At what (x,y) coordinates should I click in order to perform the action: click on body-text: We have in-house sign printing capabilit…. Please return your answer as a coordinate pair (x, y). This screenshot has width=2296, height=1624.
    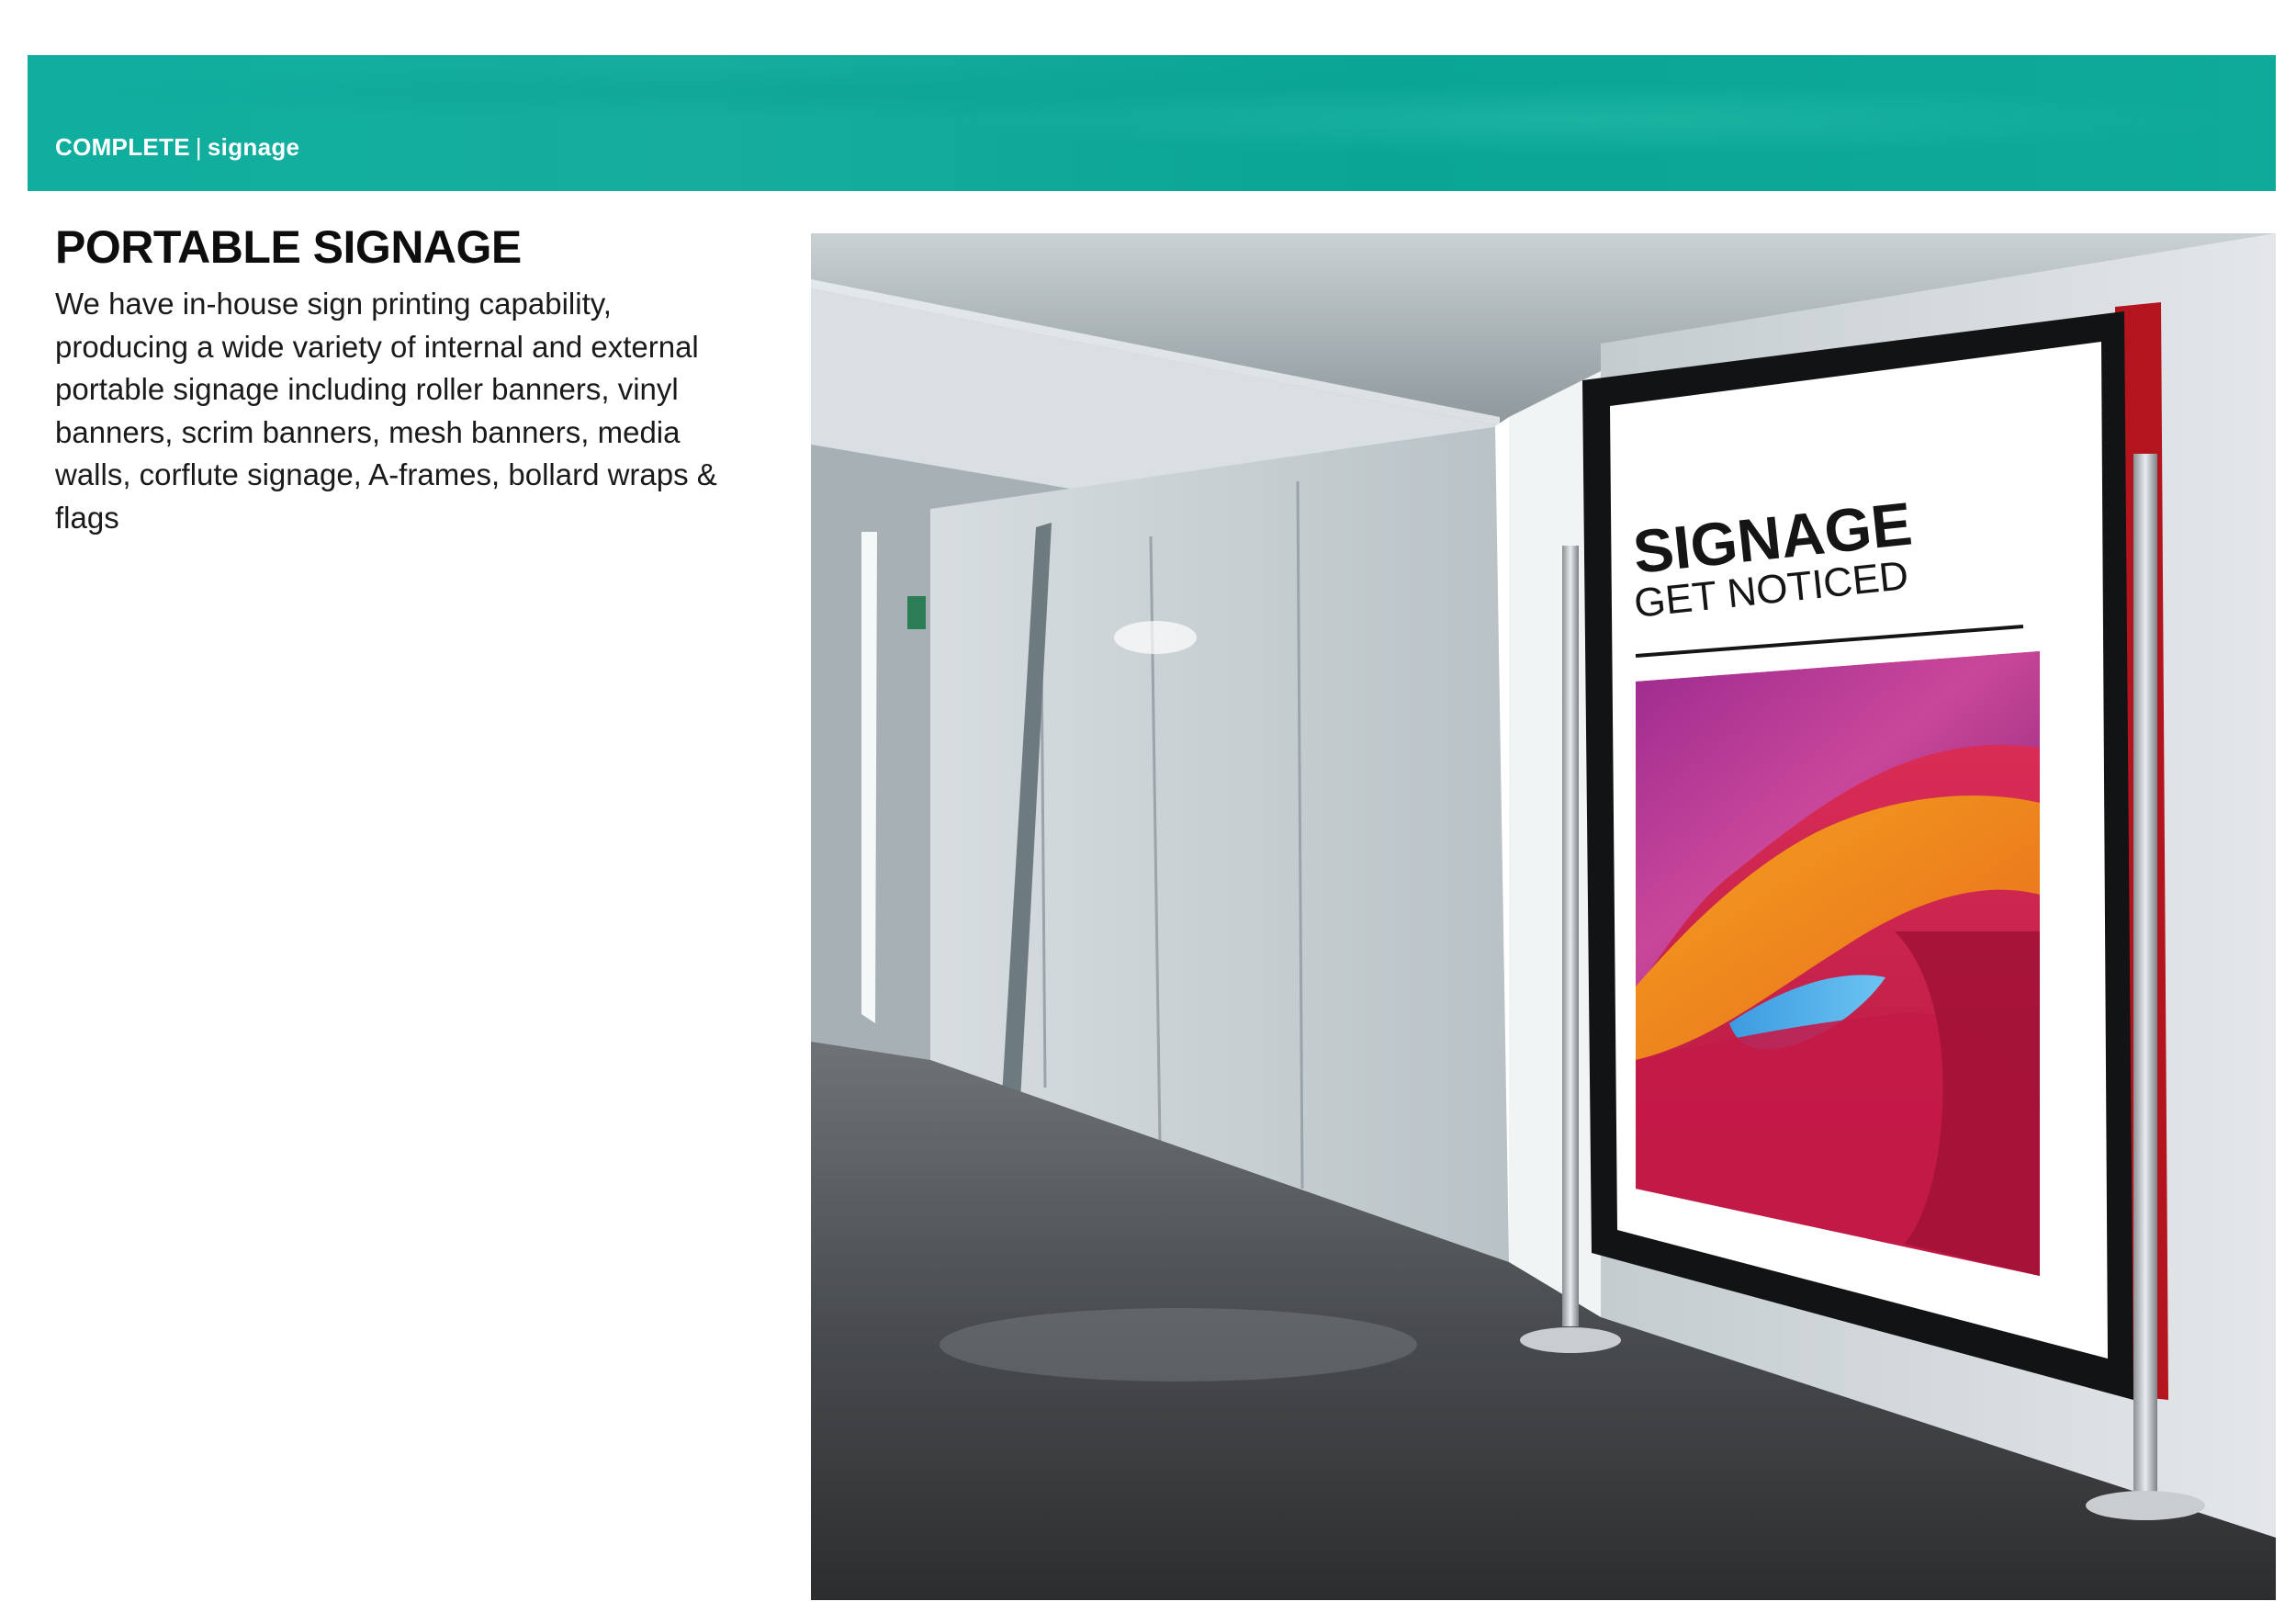
    Looking at the image, I should click on (386, 411).